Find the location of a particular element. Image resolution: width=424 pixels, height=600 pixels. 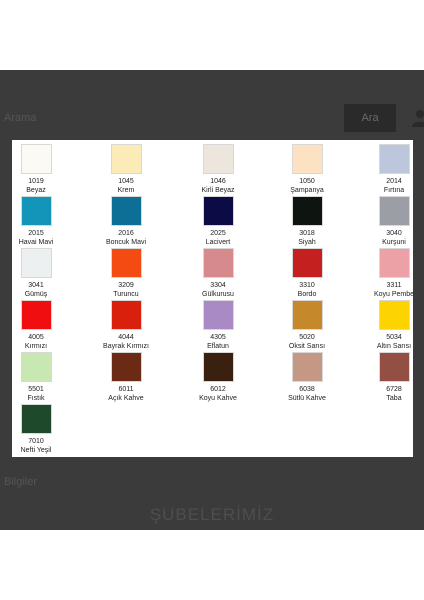

color-swatch-item: 6728 Taba is located at coordinates (389, 377).